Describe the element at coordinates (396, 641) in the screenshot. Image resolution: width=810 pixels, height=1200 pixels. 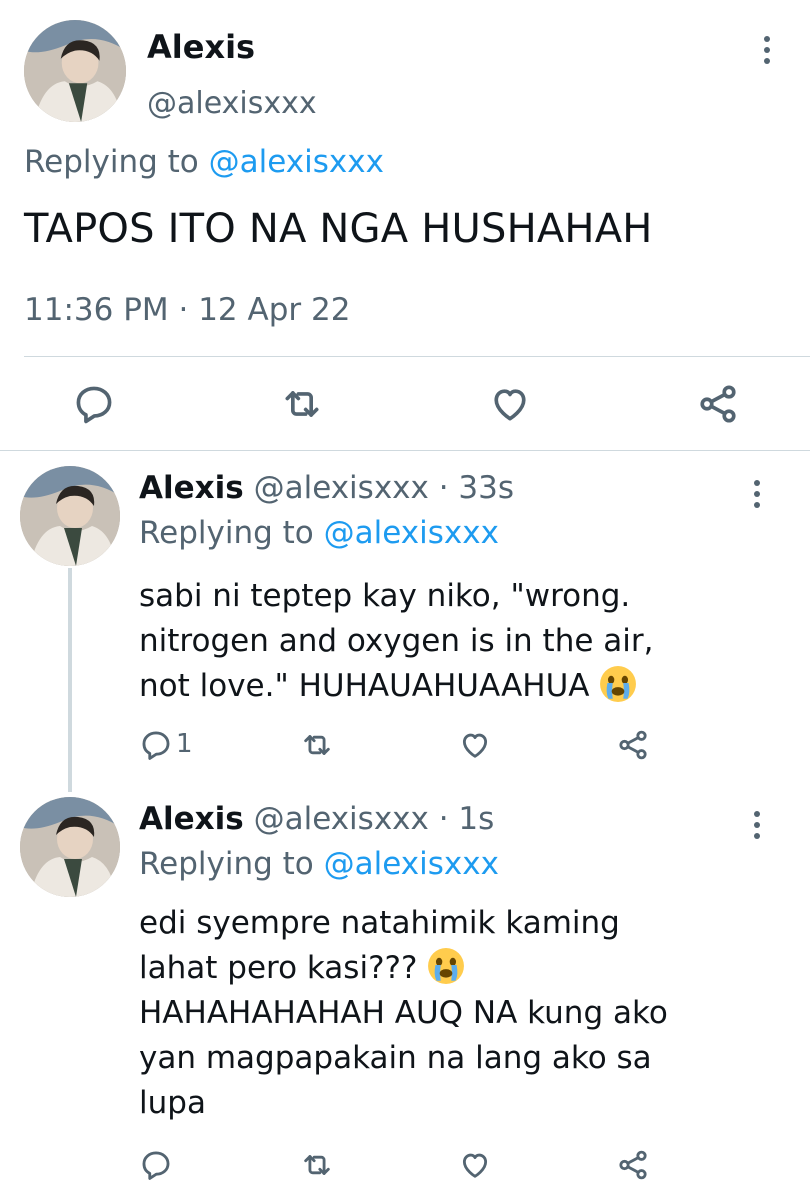
I see `text-line: nitrogen and oxygen is in the air,` at that location.